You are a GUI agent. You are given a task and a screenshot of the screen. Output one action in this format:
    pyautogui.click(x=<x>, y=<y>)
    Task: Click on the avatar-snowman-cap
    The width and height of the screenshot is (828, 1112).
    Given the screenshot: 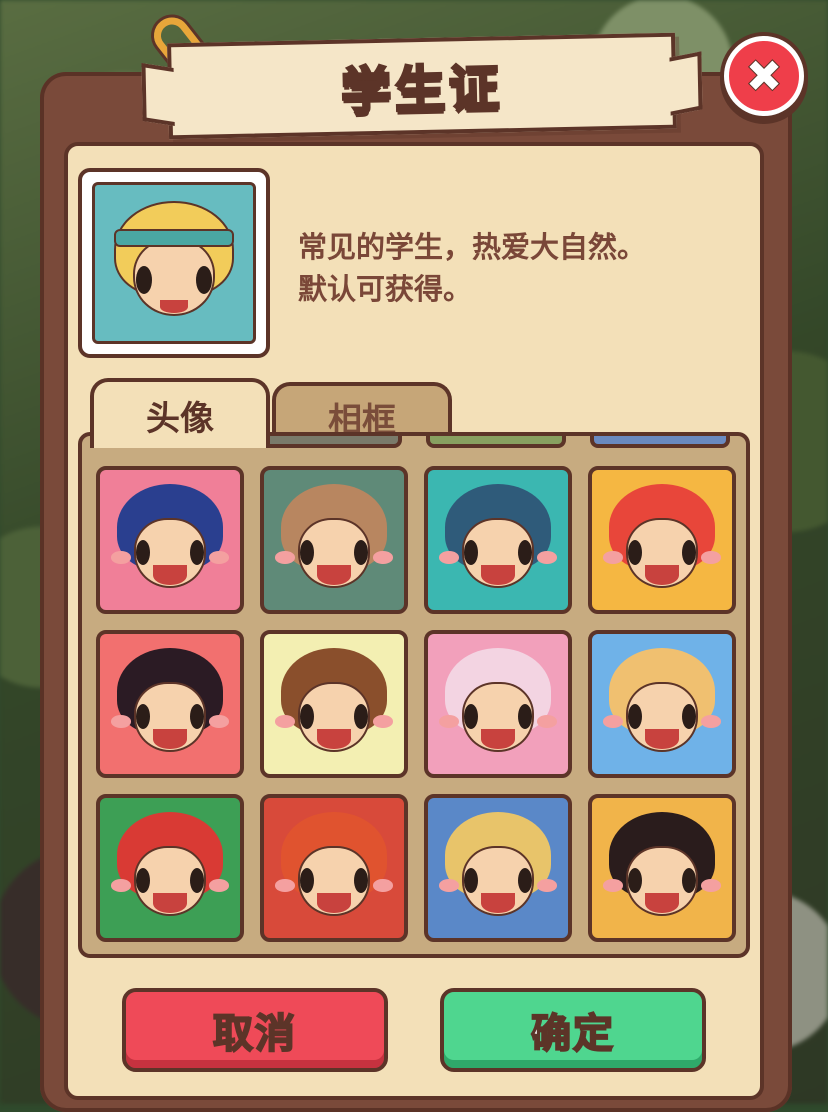 What is the action you would take?
    pyautogui.click(x=498, y=540)
    